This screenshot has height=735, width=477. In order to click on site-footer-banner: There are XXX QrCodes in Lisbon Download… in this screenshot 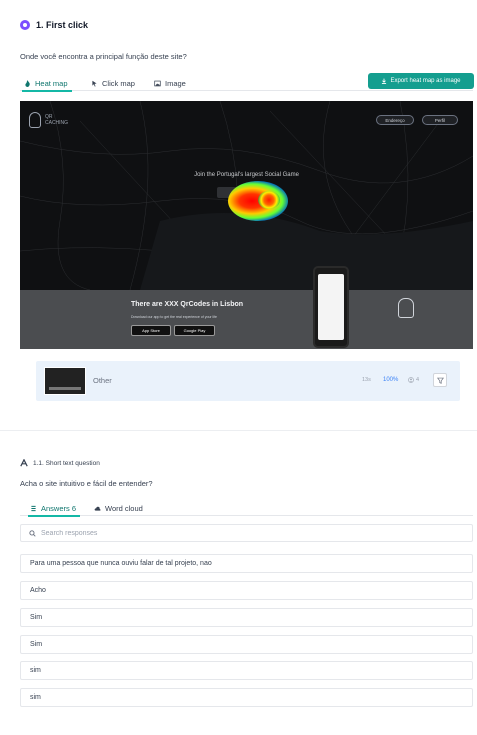, I will do `click(246, 319)`.